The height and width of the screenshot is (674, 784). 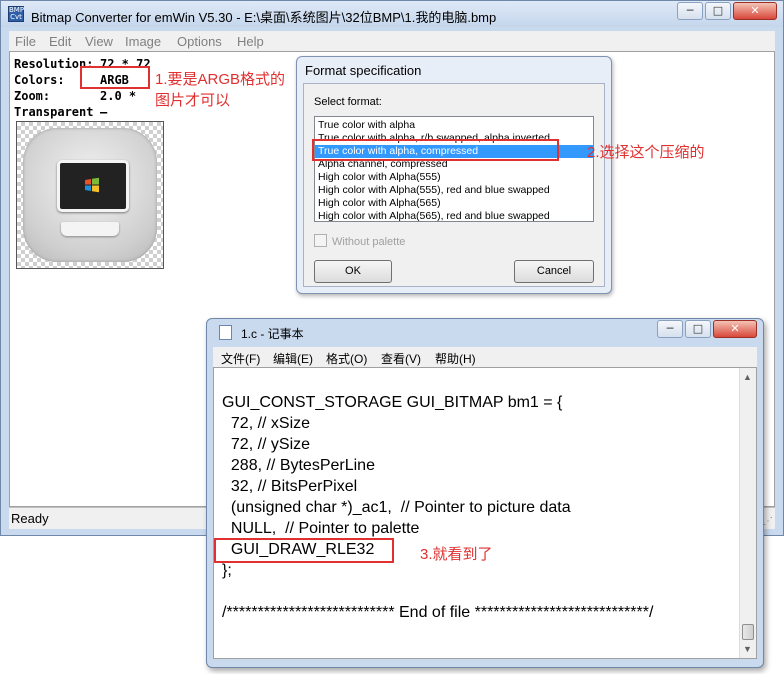 I want to click on zoom-label: Zoom:, so click(x=32, y=96).